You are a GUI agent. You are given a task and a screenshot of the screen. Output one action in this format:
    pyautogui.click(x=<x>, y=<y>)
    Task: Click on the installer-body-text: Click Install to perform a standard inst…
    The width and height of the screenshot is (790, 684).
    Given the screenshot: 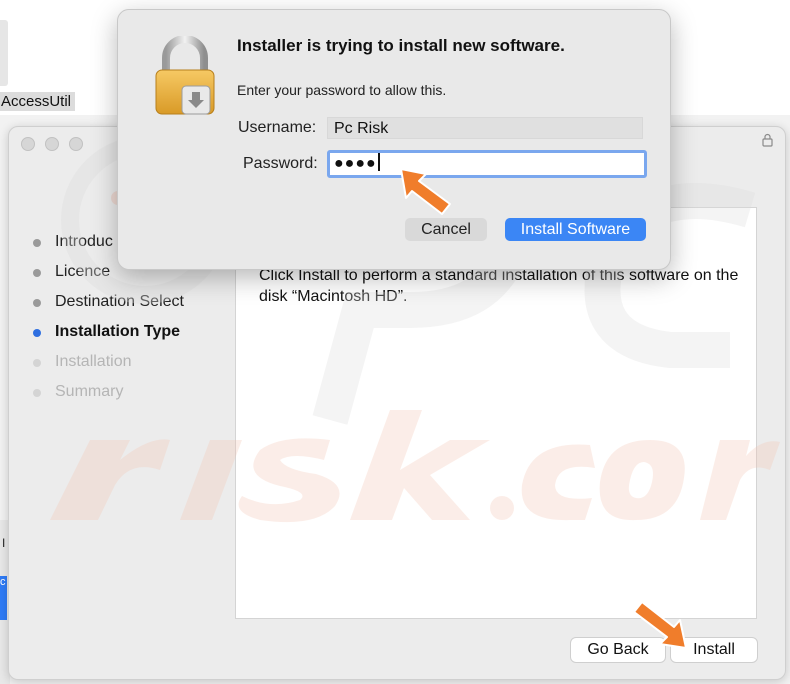 What is the action you would take?
    pyautogui.click(x=499, y=286)
    